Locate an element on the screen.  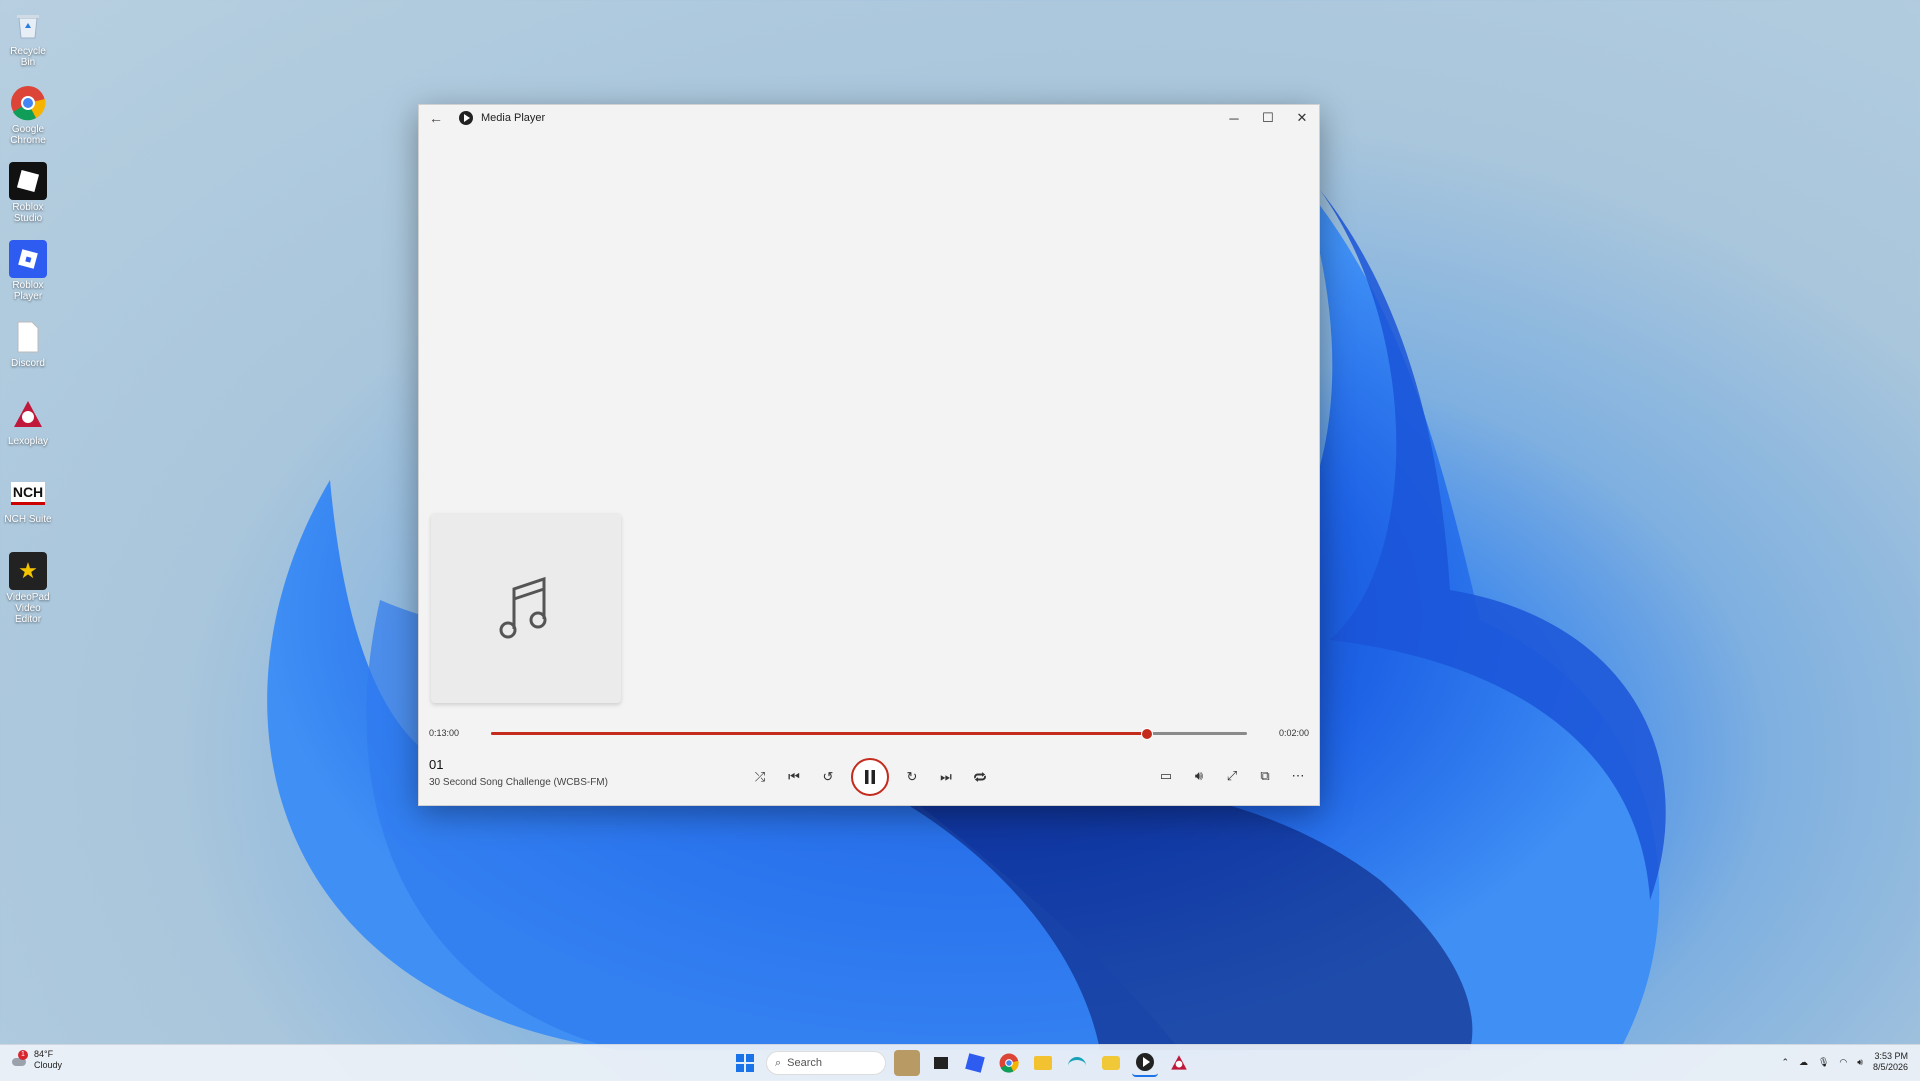
lexoplay-icon is located at coordinates (28, 415).